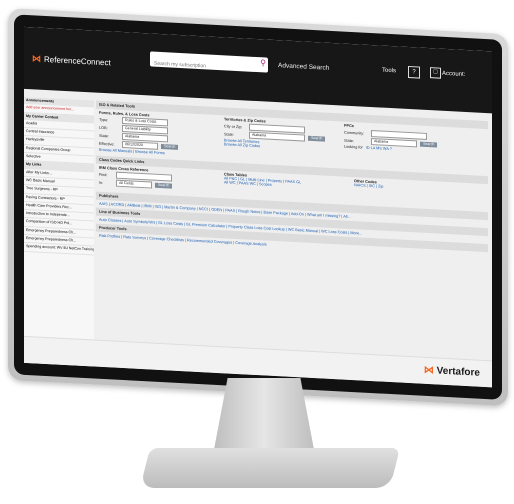  I want to click on type-label: Type:, so click(104, 119).